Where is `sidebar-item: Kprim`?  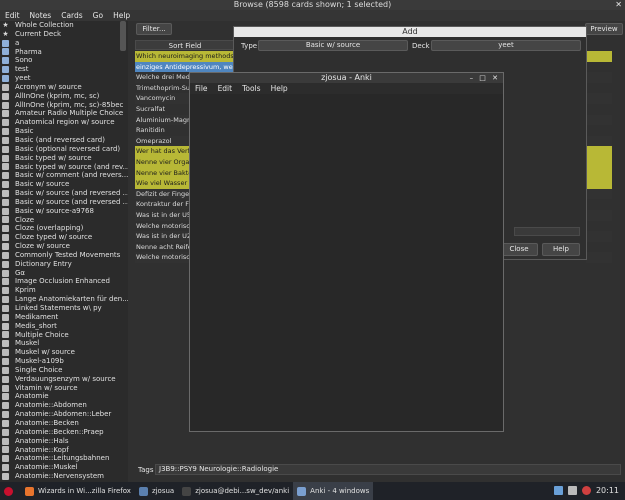 sidebar-item: Kprim is located at coordinates (64, 290).